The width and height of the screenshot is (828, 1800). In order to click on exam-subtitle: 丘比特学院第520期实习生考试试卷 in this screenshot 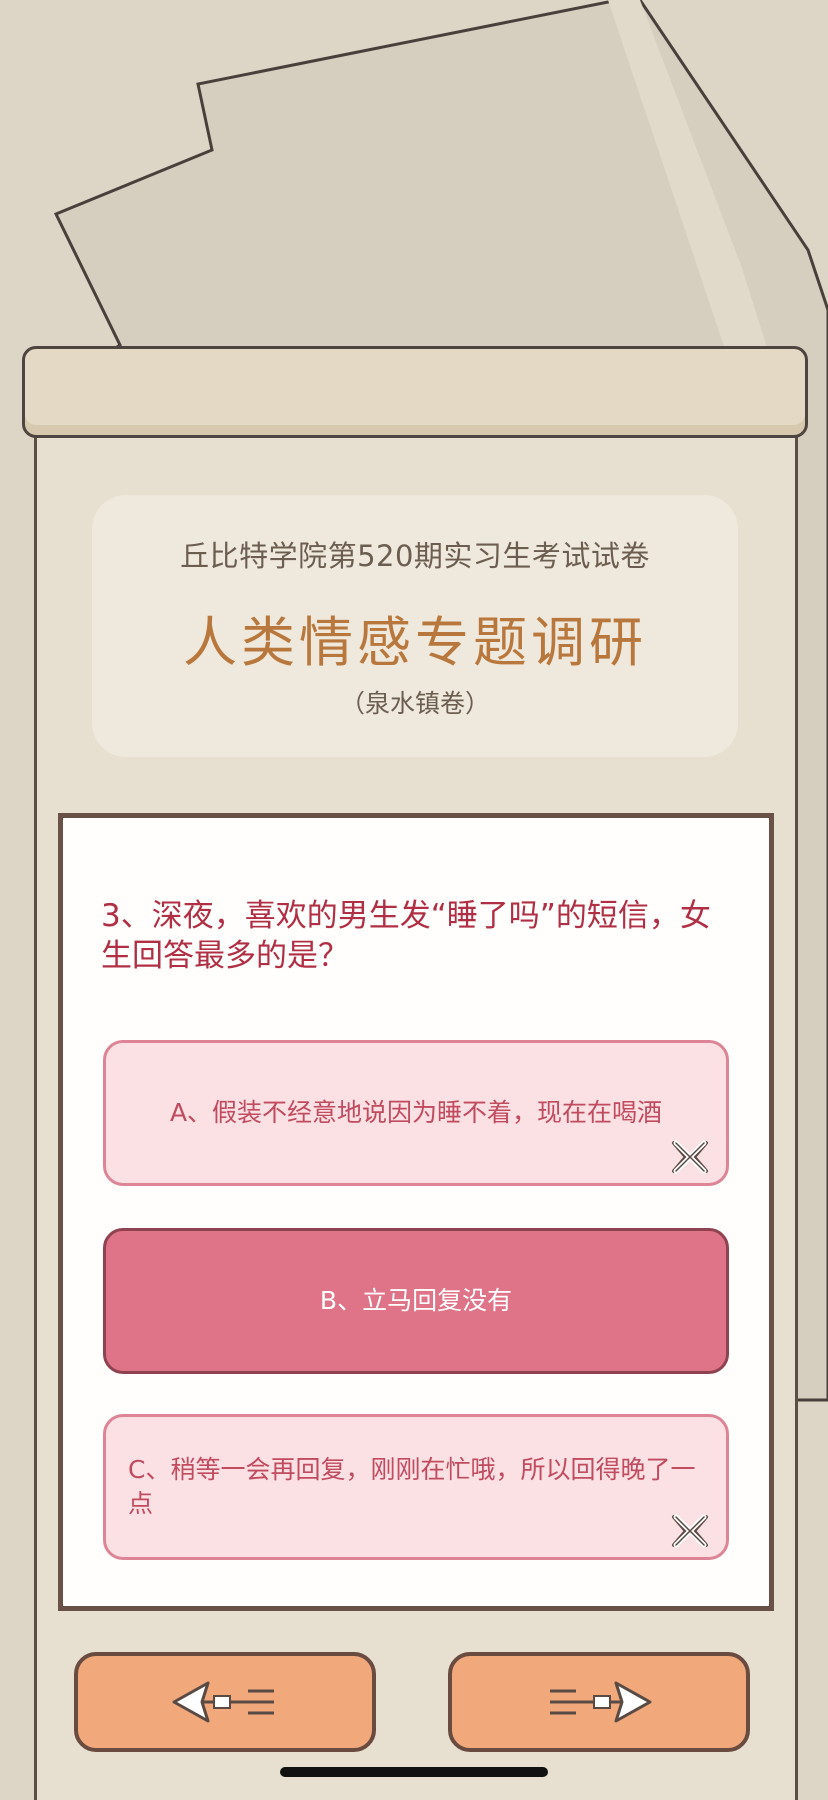, I will do `click(415, 556)`.